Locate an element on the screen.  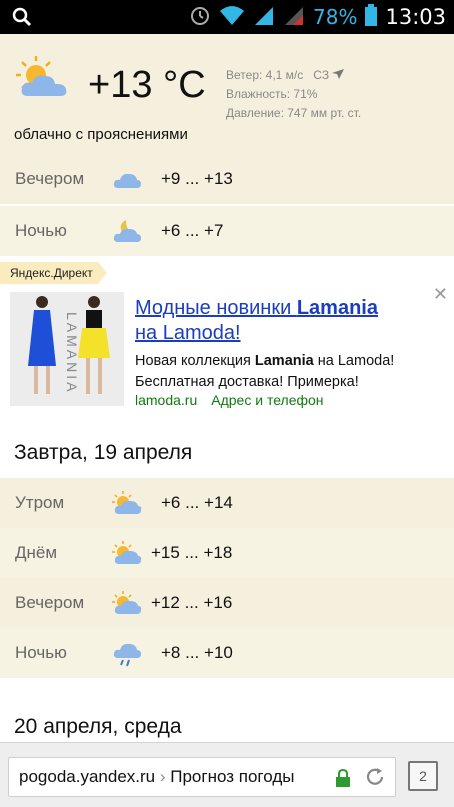
temp-to: +18 is located at coordinates (218, 552).